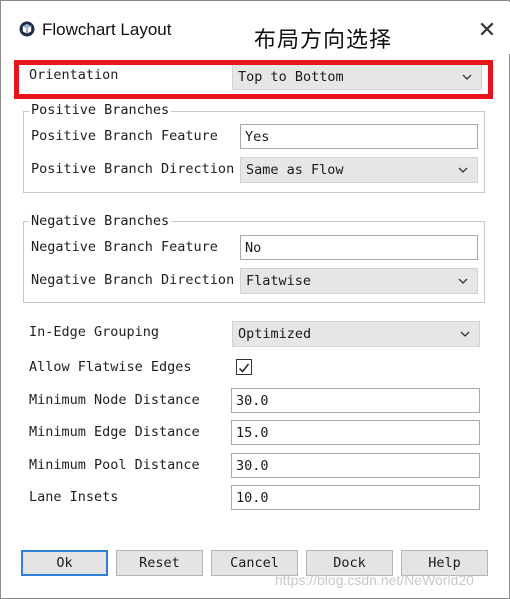  Describe the element at coordinates (257, 137) in the screenshot. I see `positive-branch-feature-value: Yes` at that location.